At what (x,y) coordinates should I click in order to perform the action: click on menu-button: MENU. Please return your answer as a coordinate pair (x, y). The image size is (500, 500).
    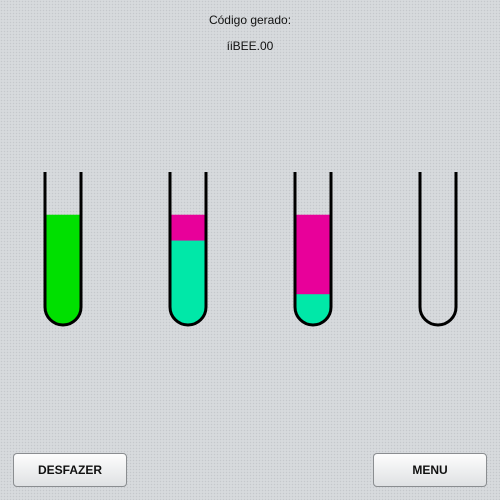
    Looking at the image, I should click on (430, 470).